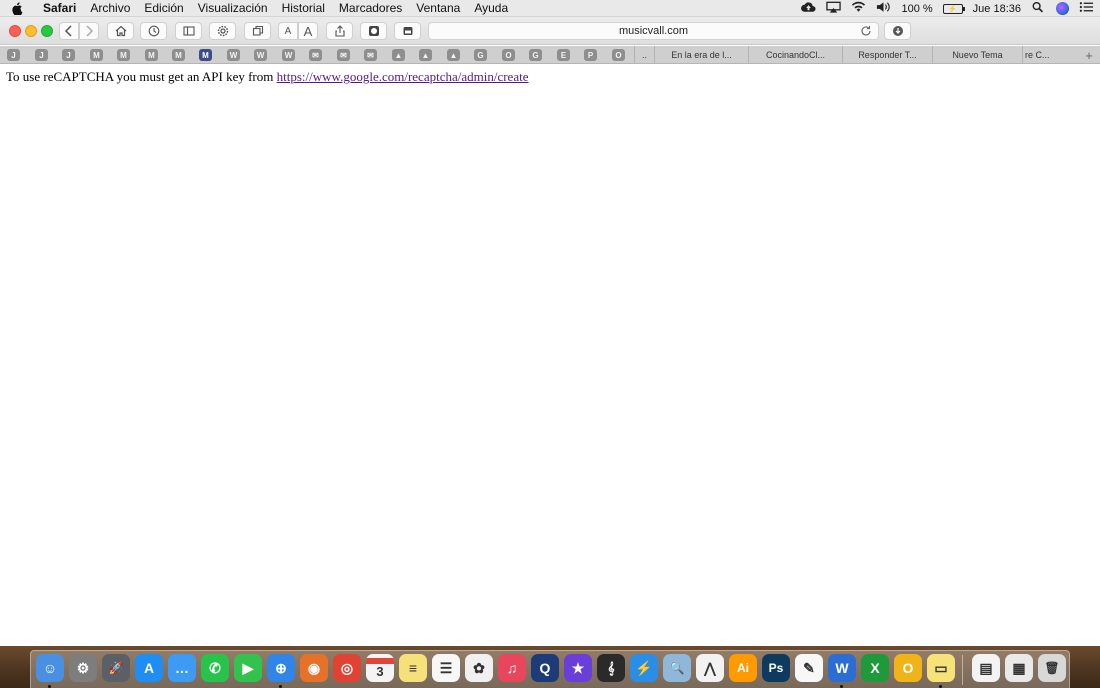  Describe the element at coordinates (545, 668) in the screenshot. I see `quicktime-icon: Q` at that location.